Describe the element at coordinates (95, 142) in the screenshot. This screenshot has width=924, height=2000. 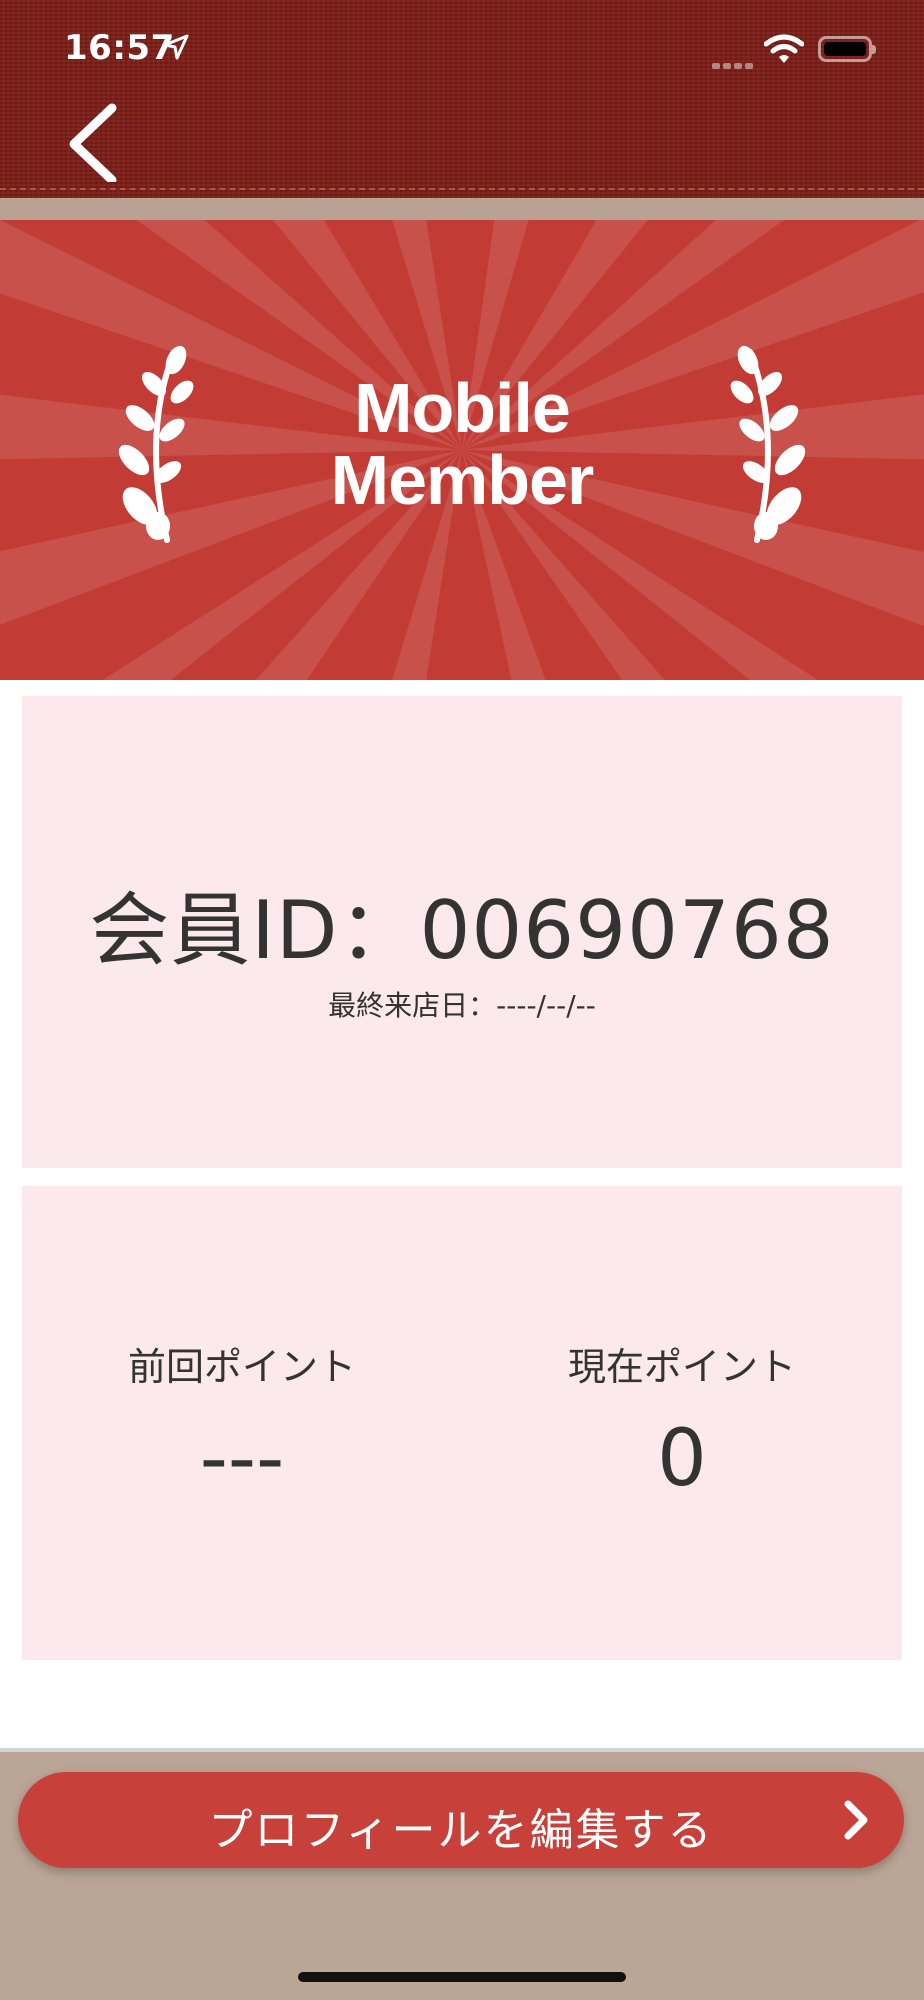
I see `back-button` at that location.